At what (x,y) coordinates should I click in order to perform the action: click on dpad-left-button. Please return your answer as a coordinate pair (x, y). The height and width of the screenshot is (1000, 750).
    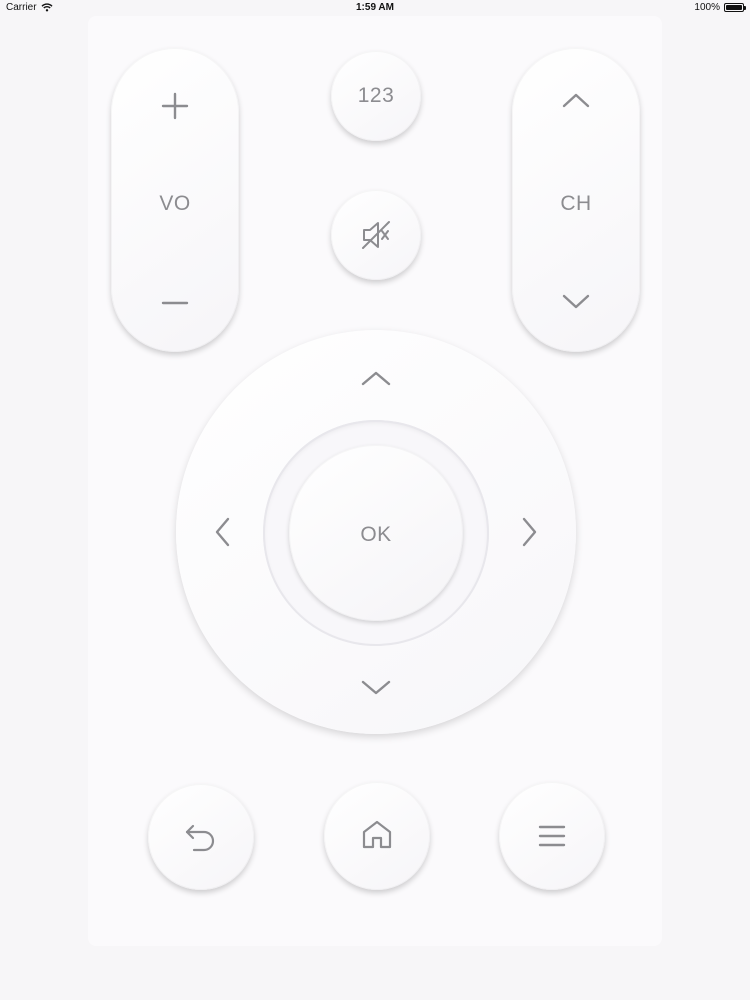
    Looking at the image, I should click on (225, 532).